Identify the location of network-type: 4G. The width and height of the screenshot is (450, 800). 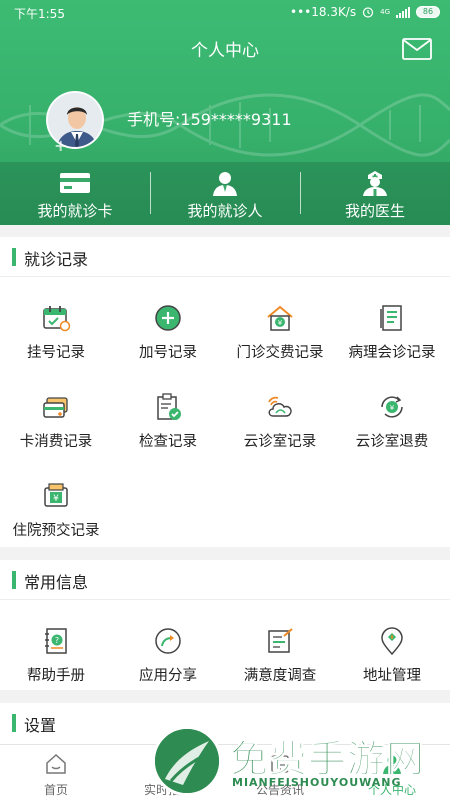
(385, 12).